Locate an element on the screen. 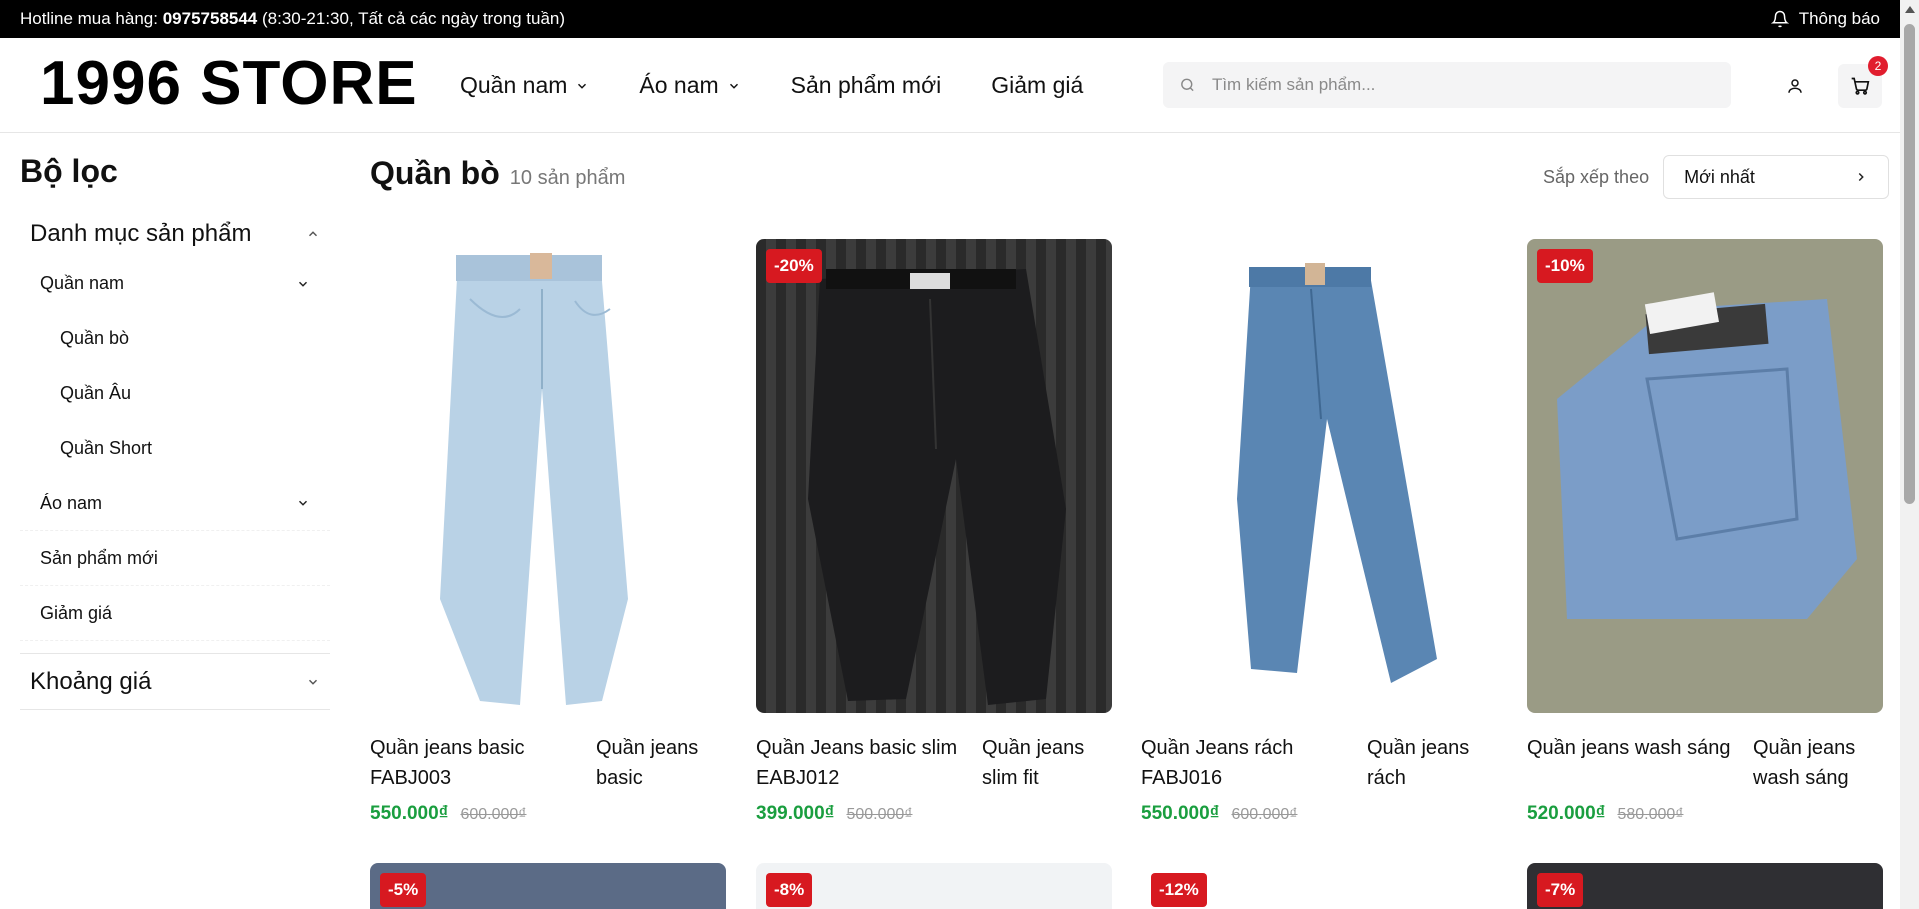 Image resolution: width=1919 pixels, height=909 pixels. category-quan-bo: Quần bò is located at coordinates (175, 338).